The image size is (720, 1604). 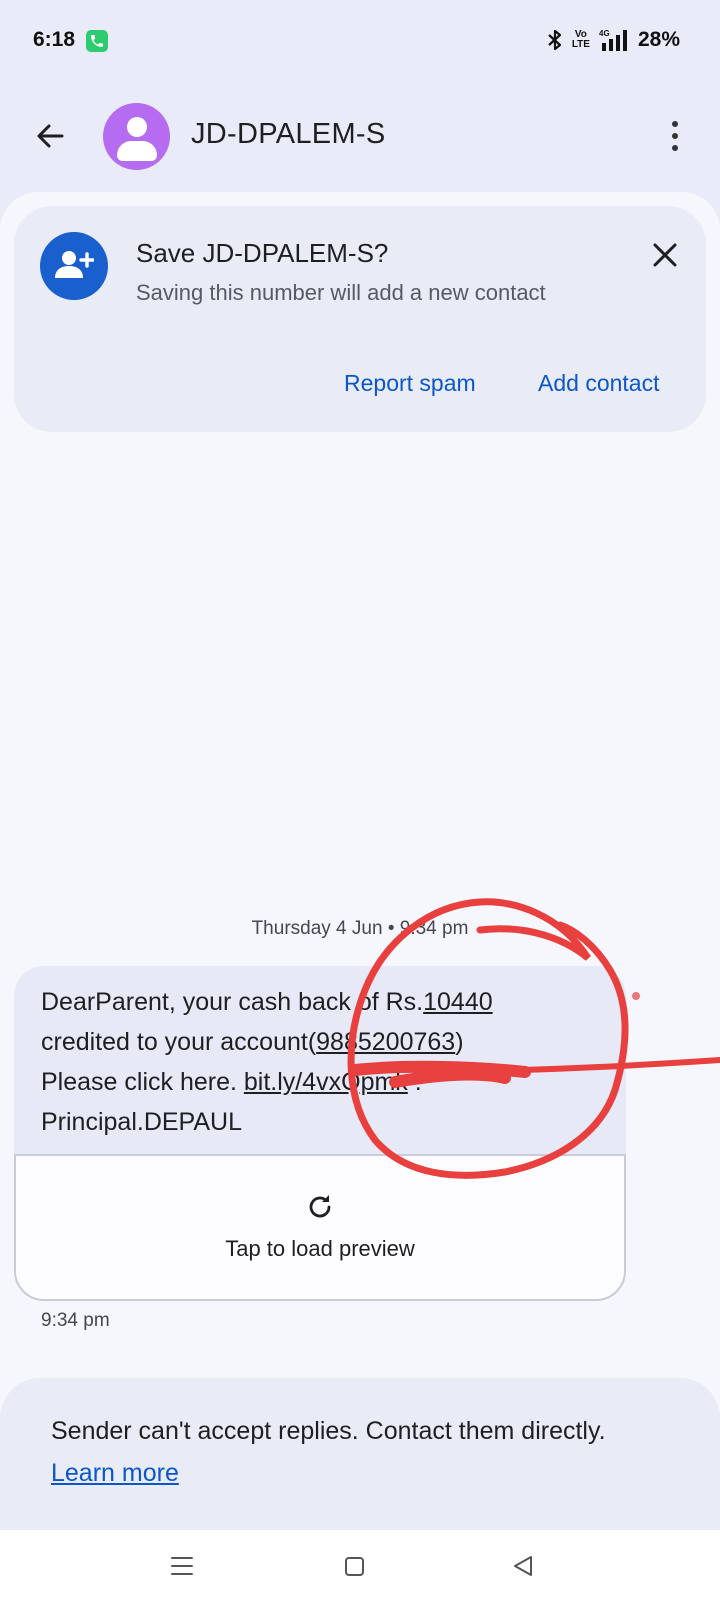 I want to click on tap-to-load-preview: Tap to load preview, so click(x=320, y=1248).